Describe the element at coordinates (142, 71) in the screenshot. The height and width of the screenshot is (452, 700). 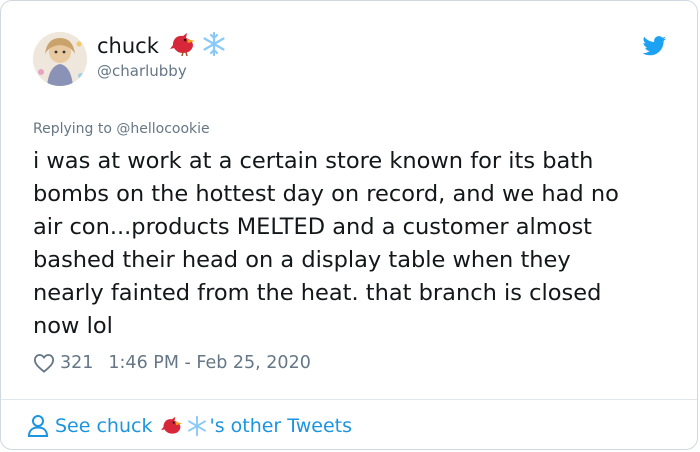
I see `author-handle: @charlubby` at that location.